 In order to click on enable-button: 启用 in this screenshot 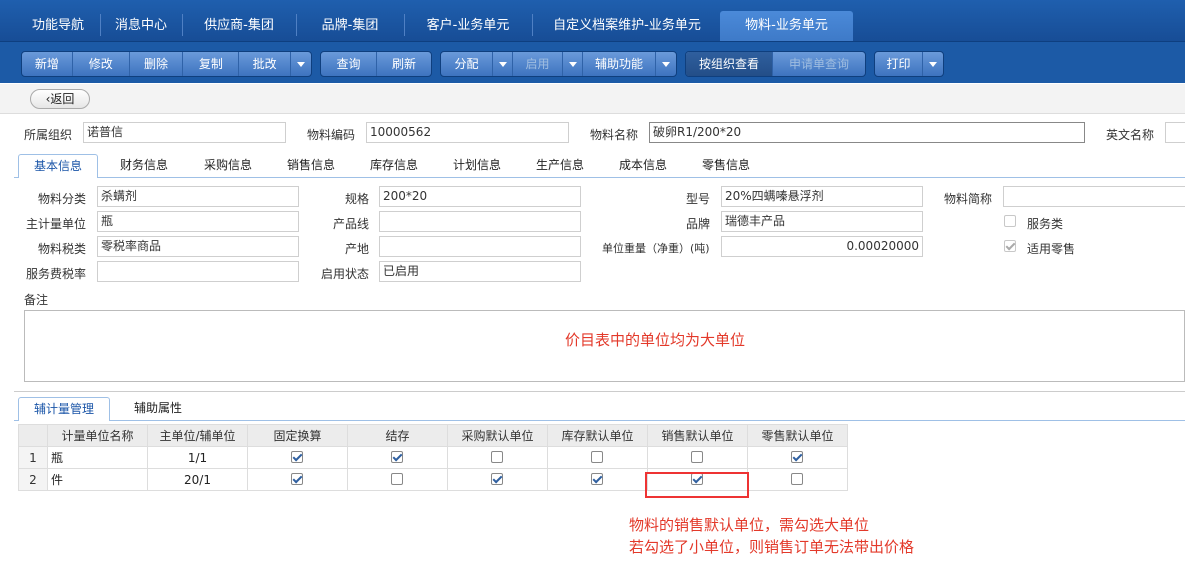, I will do `click(538, 64)`.